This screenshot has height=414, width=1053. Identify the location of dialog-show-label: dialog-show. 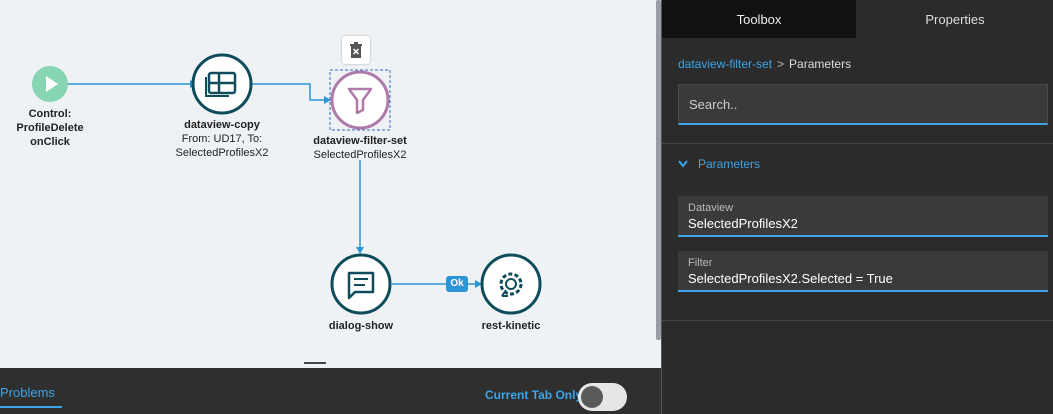
(361, 326).